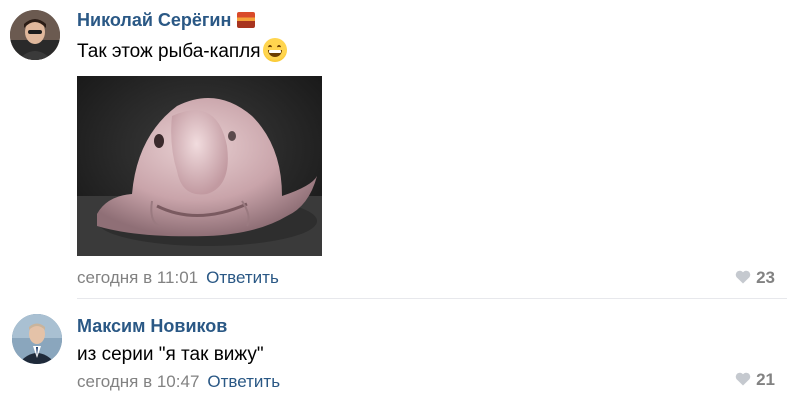 The height and width of the screenshot is (400, 787). What do you see at coordinates (246, 20) in the screenshot?
I see `sunset-flag-icon` at bounding box center [246, 20].